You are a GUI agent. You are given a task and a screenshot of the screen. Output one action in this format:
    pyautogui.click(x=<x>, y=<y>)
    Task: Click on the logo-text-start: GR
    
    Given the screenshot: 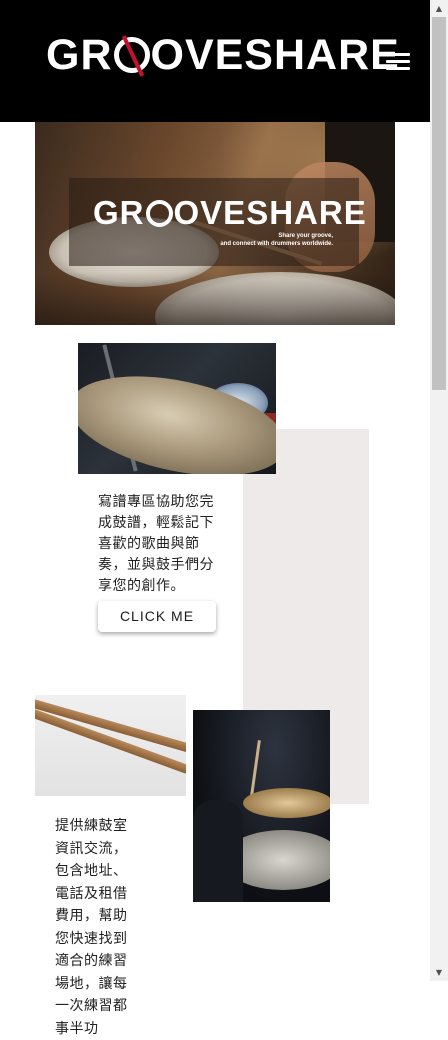 What is the action you would take?
    pyautogui.click(x=79, y=55)
    